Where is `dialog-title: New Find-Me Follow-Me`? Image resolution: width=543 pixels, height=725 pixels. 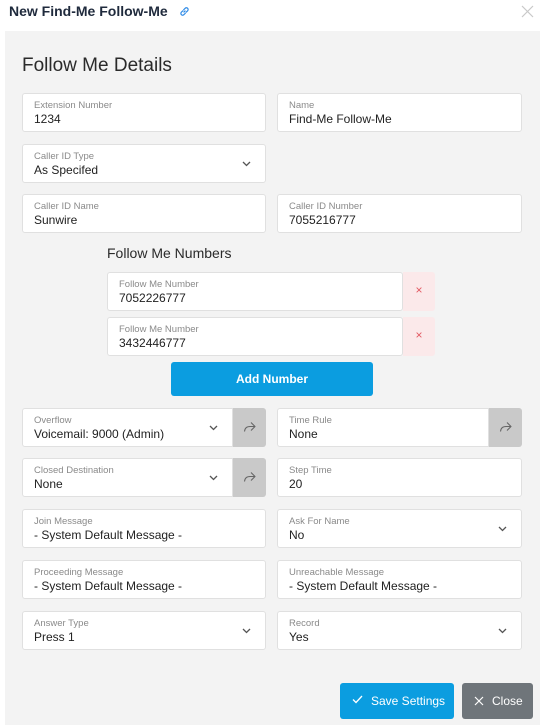
dialog-title: New Find-Me Follow-Me is located at coordinates (88, 11).